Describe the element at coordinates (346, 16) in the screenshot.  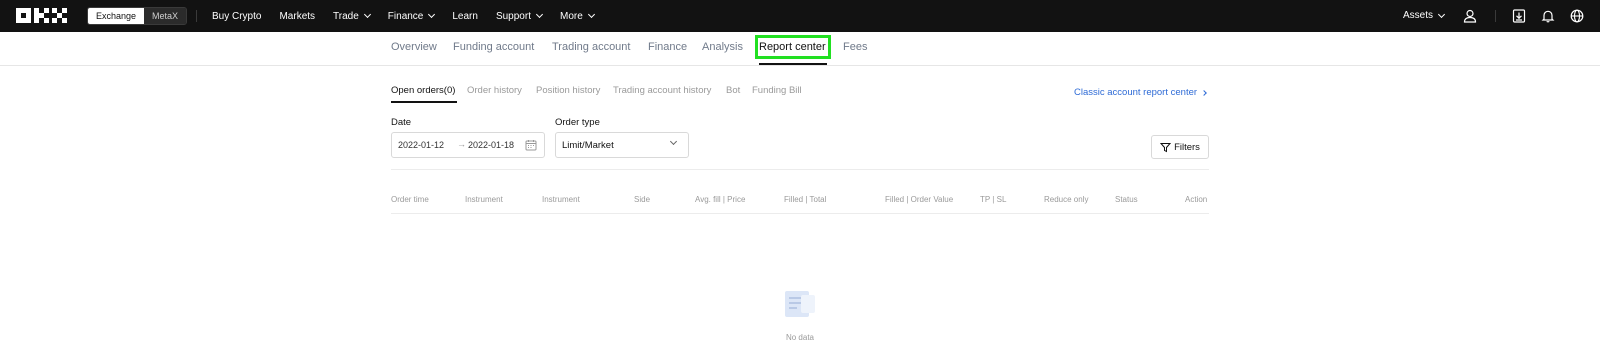
I see `nav-label: Trade` at that location.